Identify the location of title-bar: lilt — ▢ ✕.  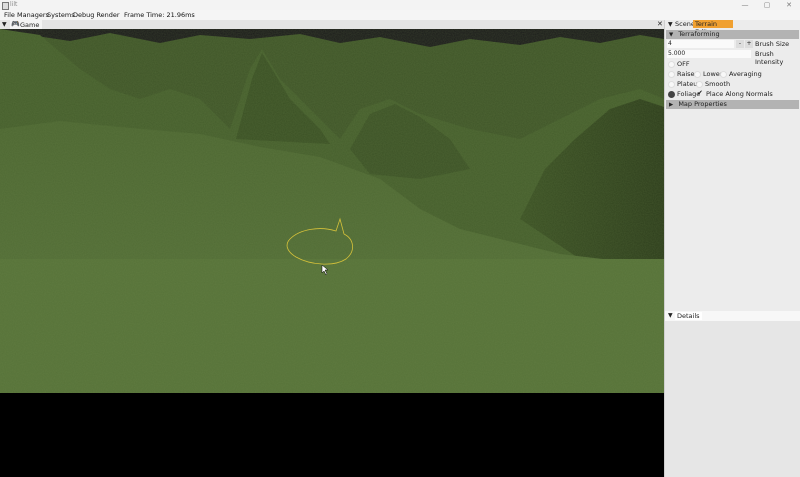
(400, 5).